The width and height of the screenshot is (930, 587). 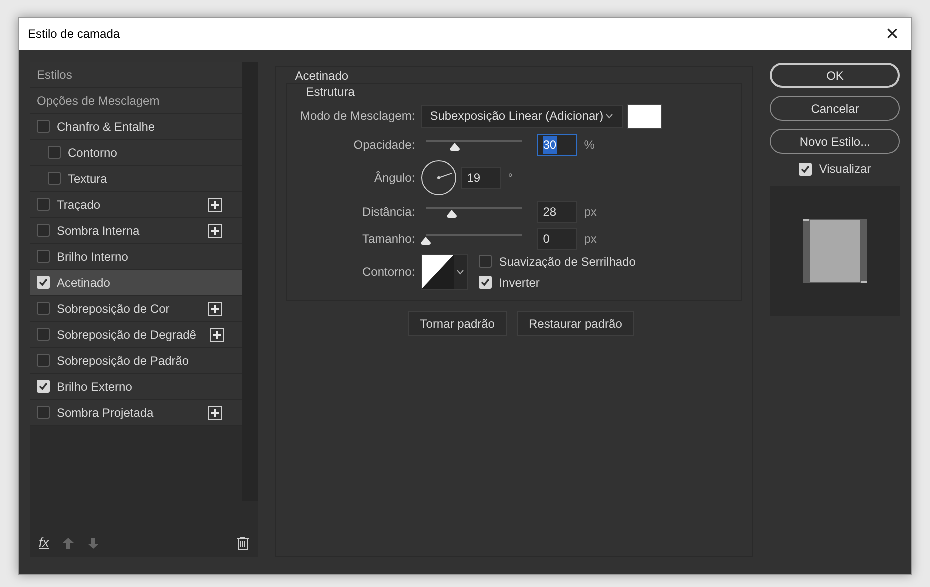 What do you see at coordinates (388, 239) in the screenshot?
I see `field-label: Tamanho:` at bounding box center [388, 239].